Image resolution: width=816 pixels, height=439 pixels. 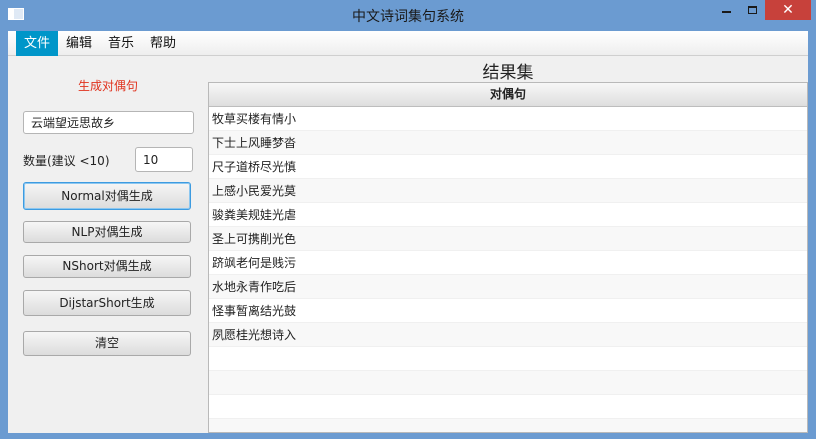 What do you see at coordinates (508, 287) in the screenshot?
I see `table-row: 水地永青作吃后` at bounding box center [508, 287].